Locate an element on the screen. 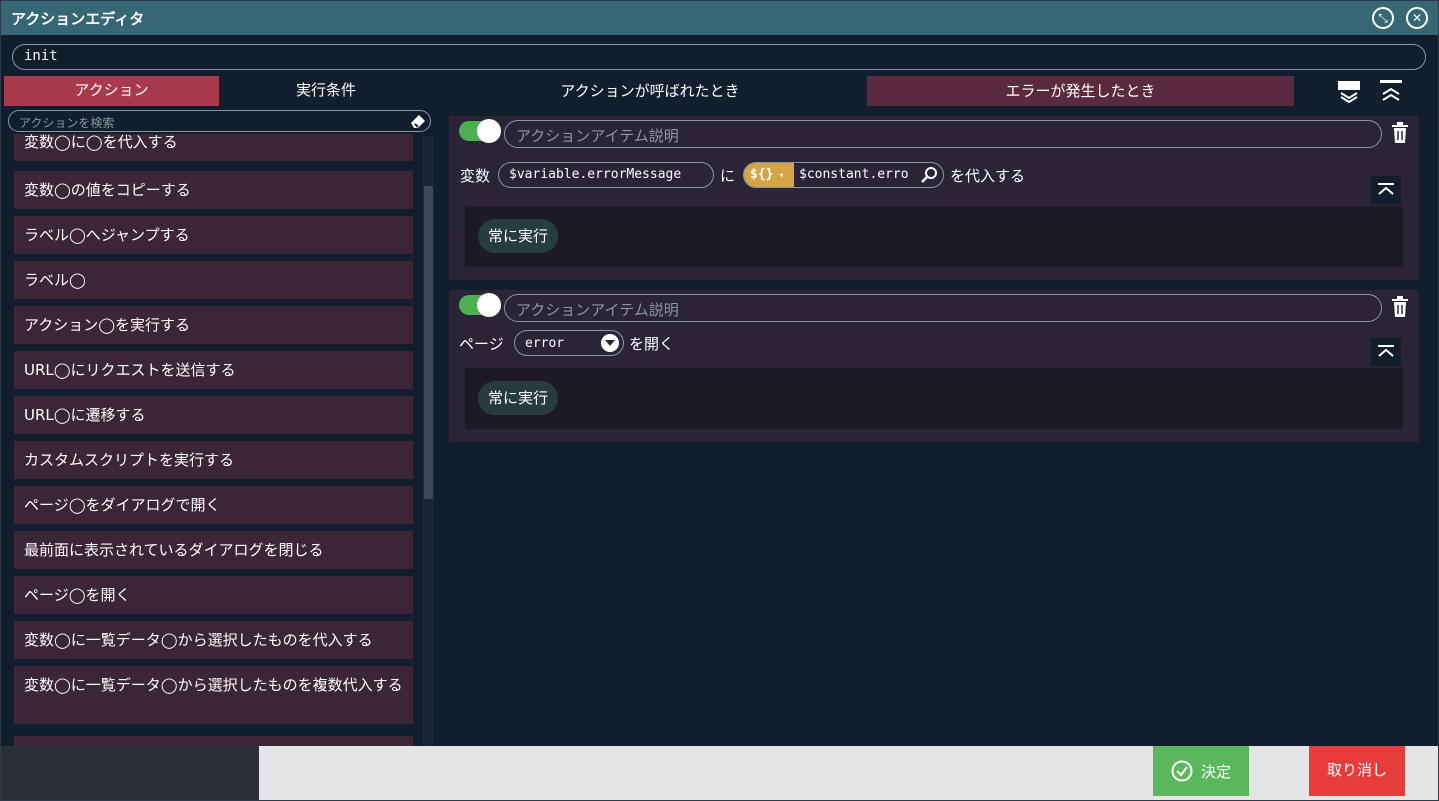 The width and height of the screenshot is (1439, 801). ok-button: 決定 is located at coordinates (1201, 771).